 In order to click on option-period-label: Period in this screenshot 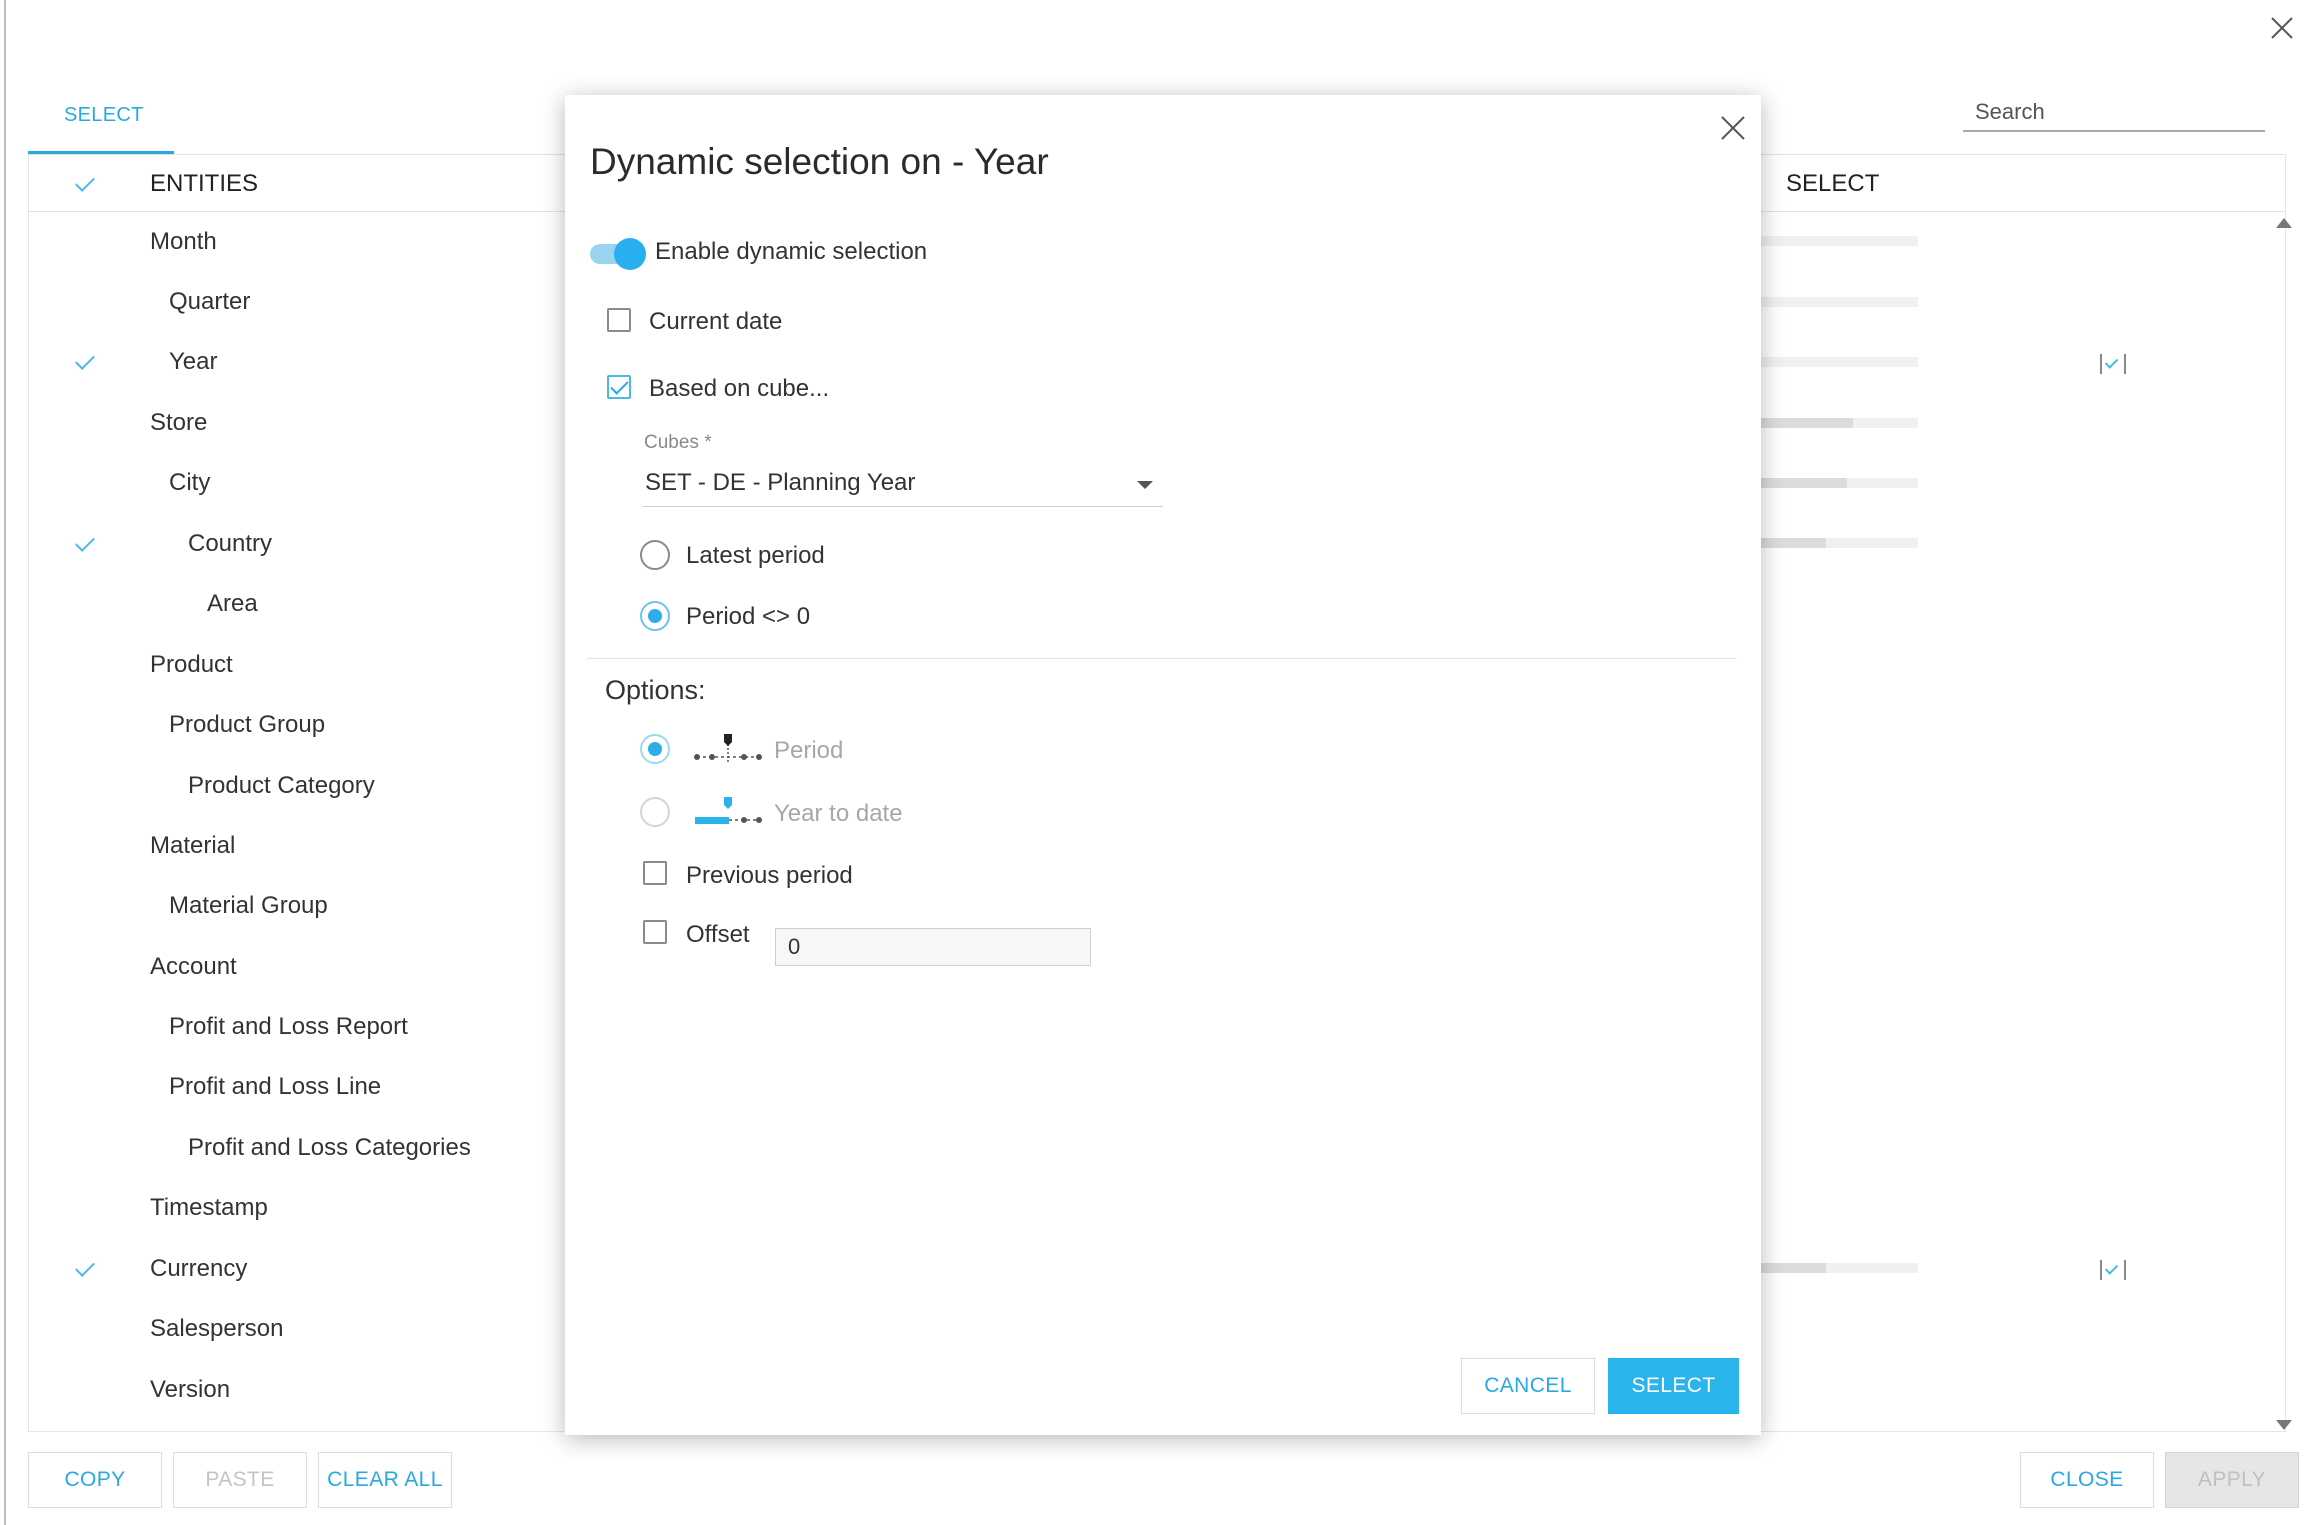, I will do `click(809, 750)`.